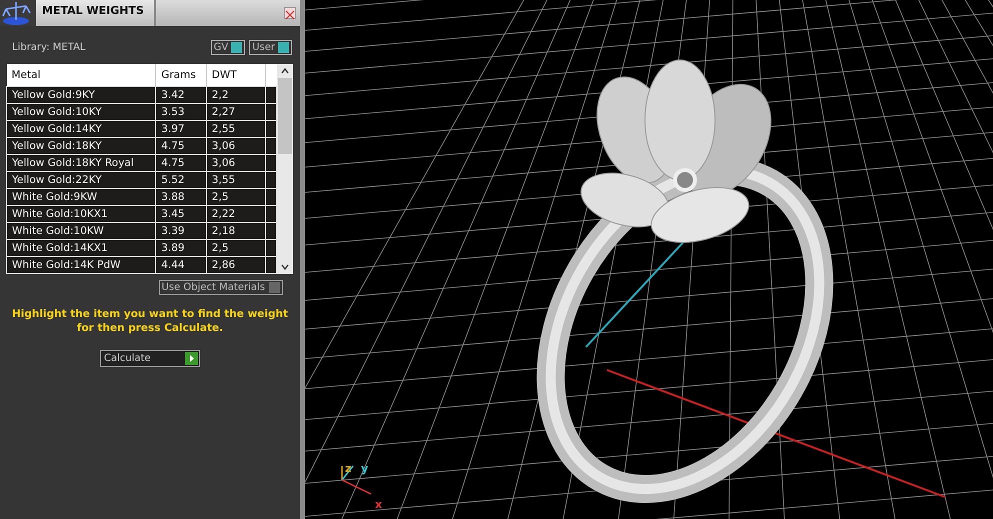 Image resolution: width=993 pixels, height=519 pixels. Describe the element at coordinates (81, 163) in the screenshot. I see `table-cell: Yellow Gold:18KY Royal` at that location.